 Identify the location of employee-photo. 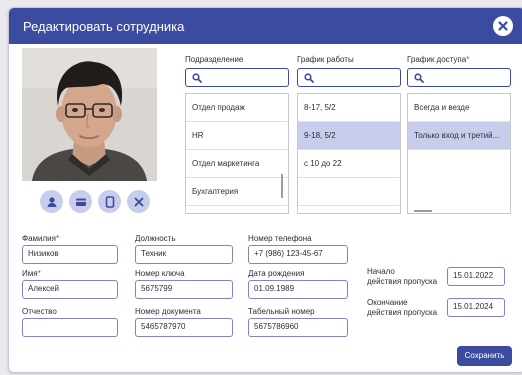
(89, 114).